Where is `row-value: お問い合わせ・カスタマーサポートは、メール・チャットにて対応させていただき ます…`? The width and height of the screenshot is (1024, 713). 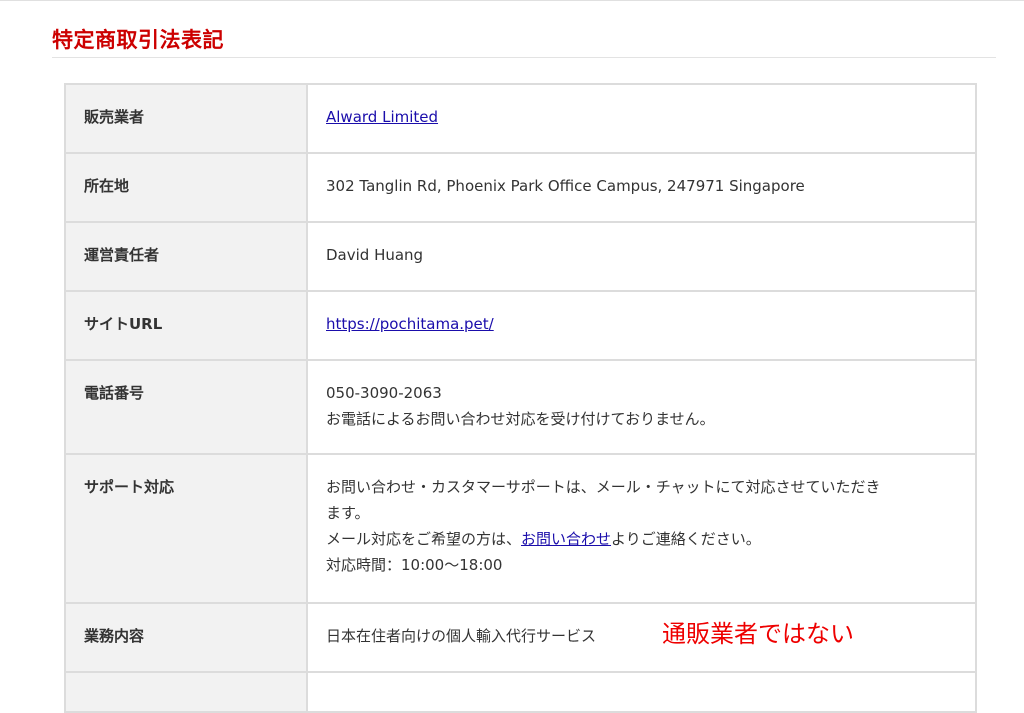
row-value: お問い合わせ・カスタマーサポートは、メール・チャットにて対応させていただき ます… is located at coordinates (641, 528).